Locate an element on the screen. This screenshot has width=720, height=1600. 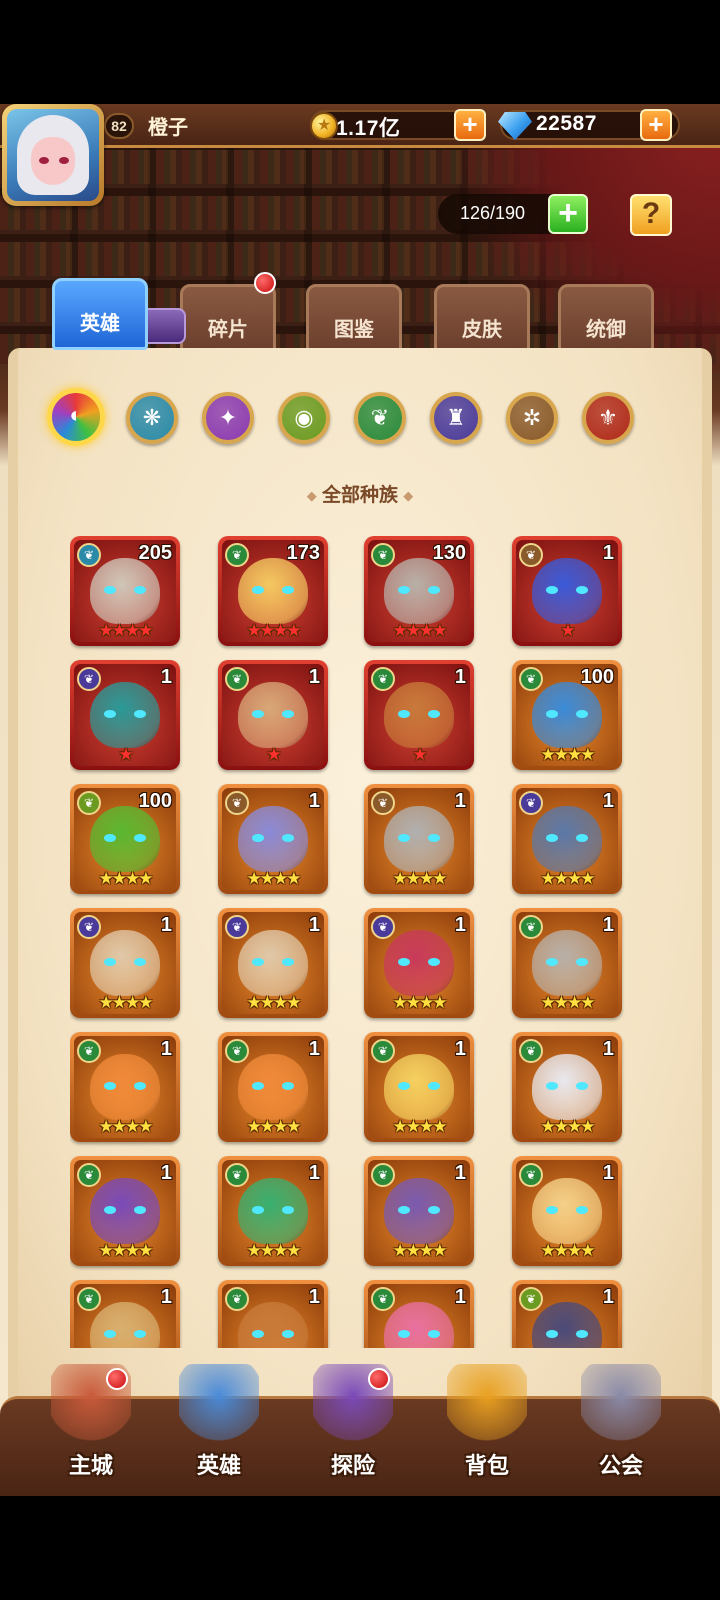
tab-codex: 图鉴 is located at coordinates (354, 320).